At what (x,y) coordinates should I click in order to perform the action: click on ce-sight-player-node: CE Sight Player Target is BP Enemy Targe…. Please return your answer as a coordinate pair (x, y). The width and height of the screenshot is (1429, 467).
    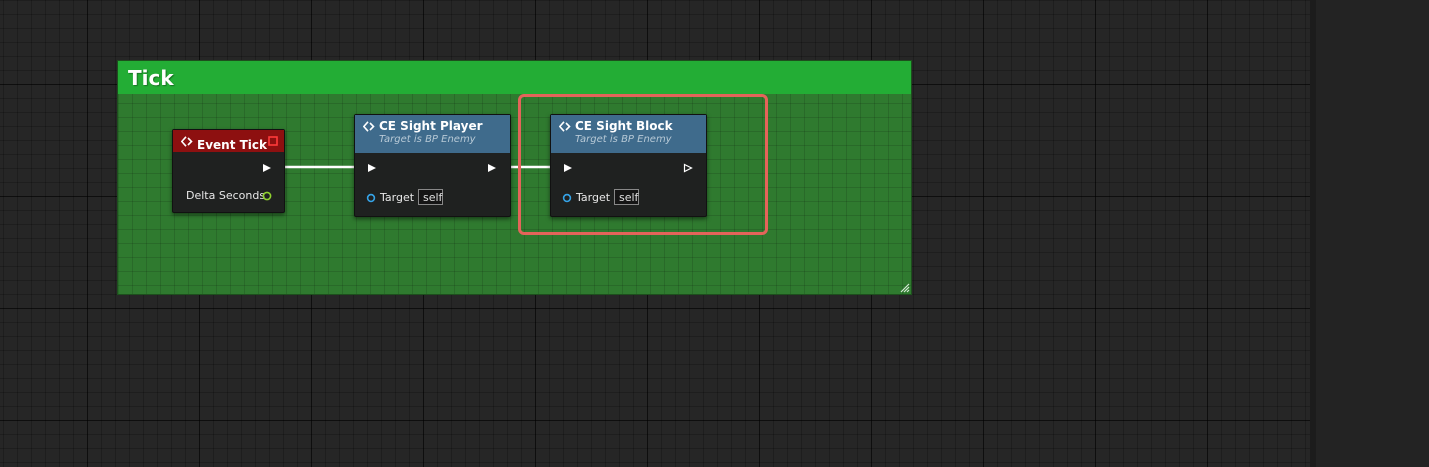
    Looking at the image, I should click on (432, 165).